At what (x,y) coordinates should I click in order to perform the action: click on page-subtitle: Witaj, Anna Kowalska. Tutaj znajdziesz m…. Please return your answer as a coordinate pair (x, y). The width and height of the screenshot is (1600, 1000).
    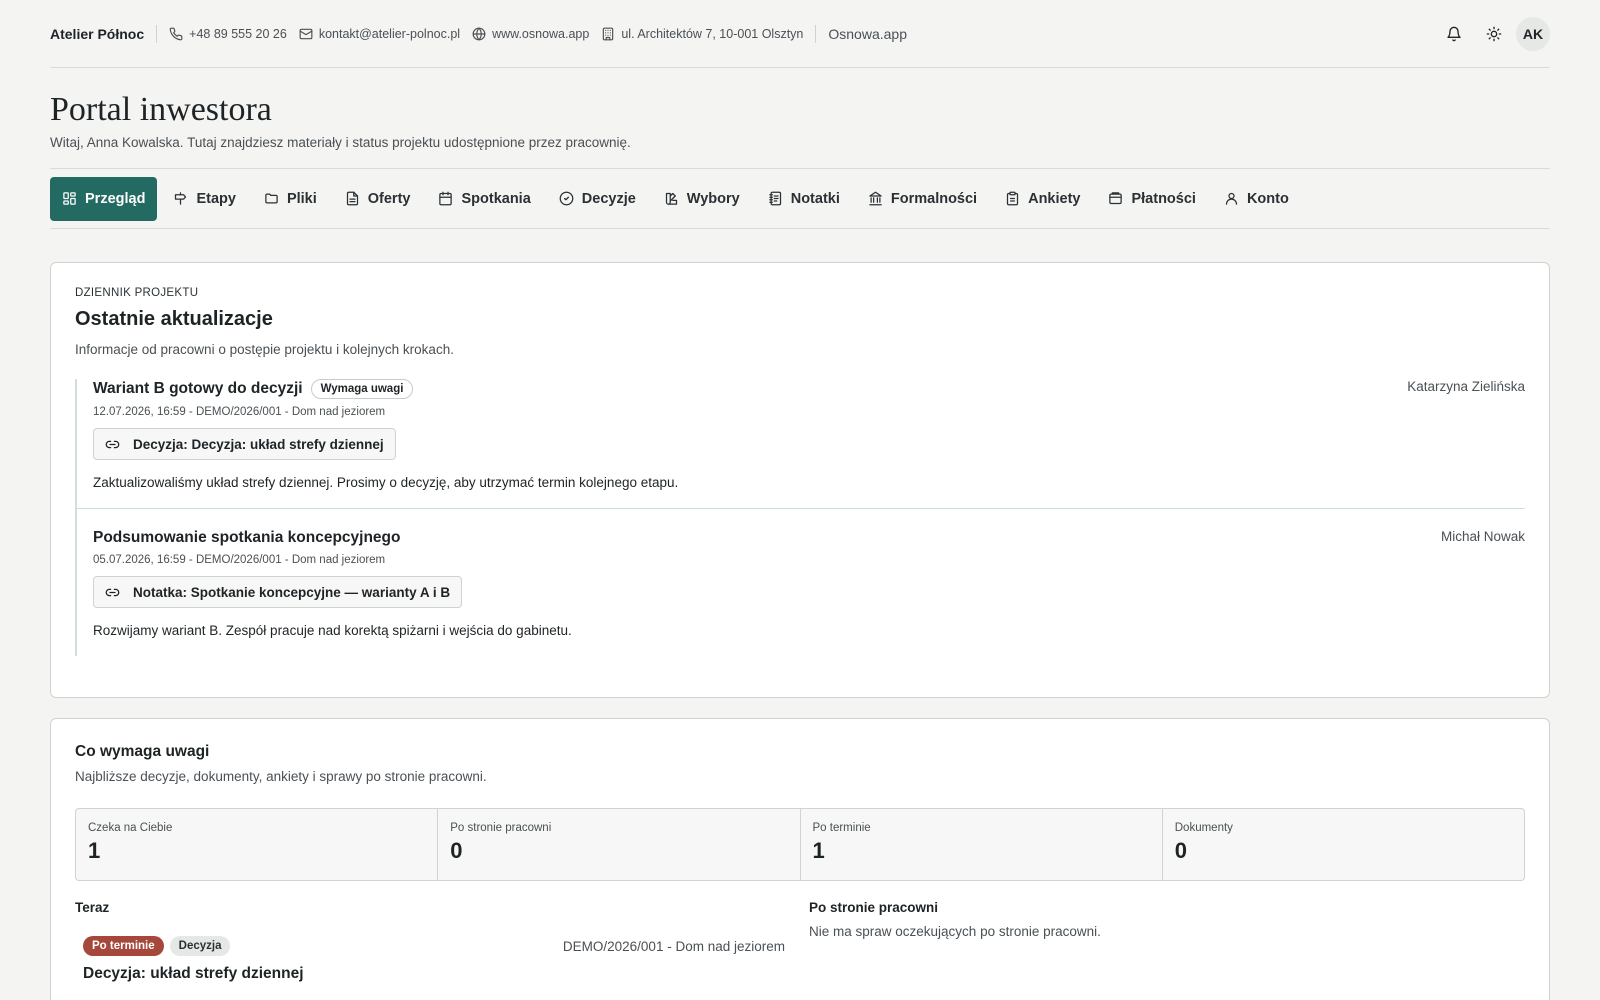
    Looking at the image, I should click on (340, 142).